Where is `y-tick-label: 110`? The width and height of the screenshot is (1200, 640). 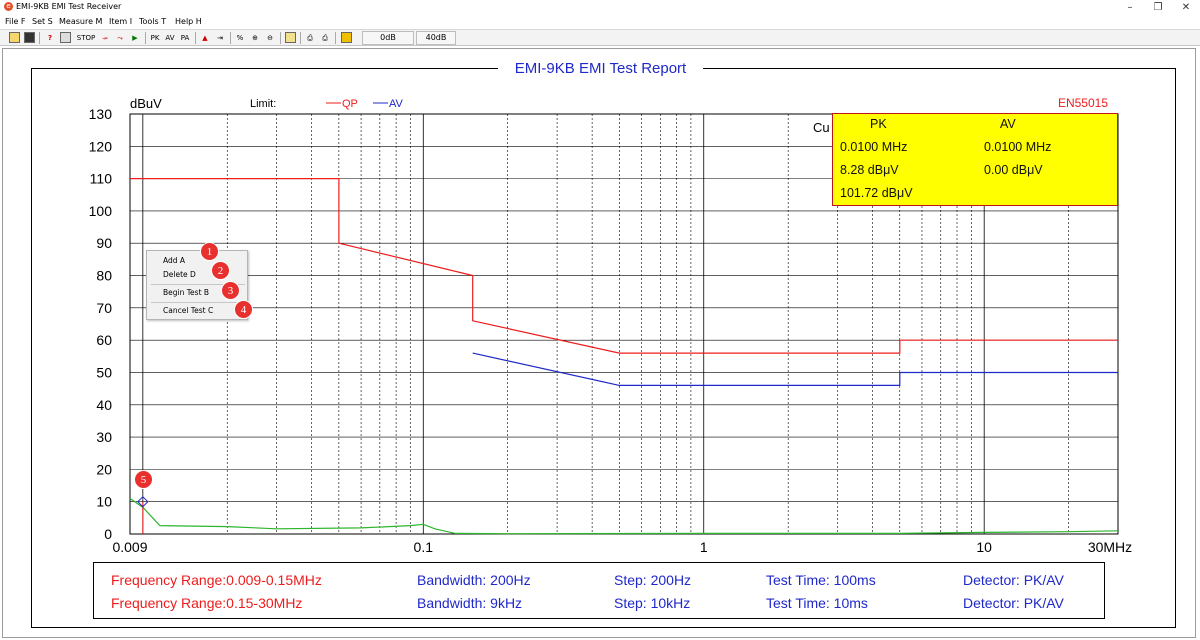
y-tick-label: 110 is located at coordinates (101, 179).